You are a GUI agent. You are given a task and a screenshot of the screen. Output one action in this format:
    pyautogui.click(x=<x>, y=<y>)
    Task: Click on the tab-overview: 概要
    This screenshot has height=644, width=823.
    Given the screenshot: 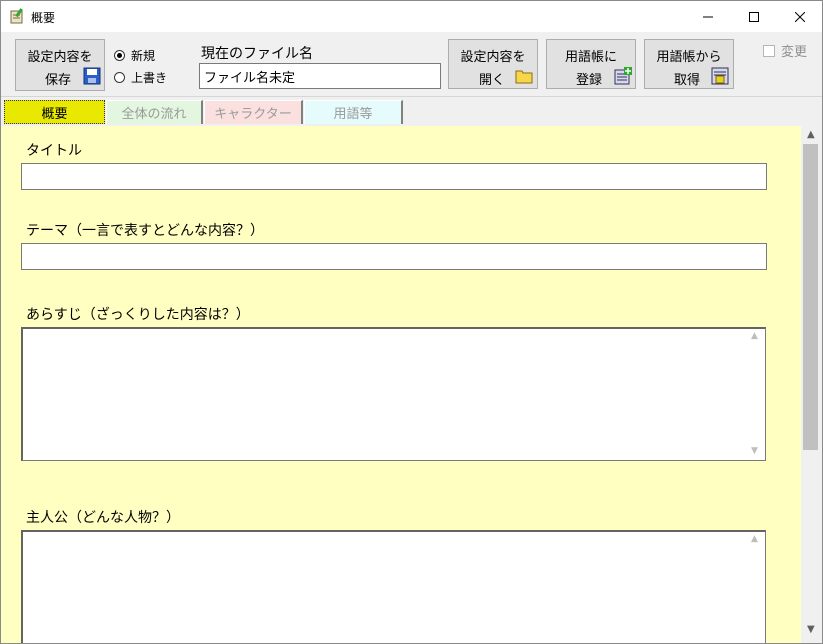 What is the action you would take?
    pyautogui.click(x=54, y=112)
    